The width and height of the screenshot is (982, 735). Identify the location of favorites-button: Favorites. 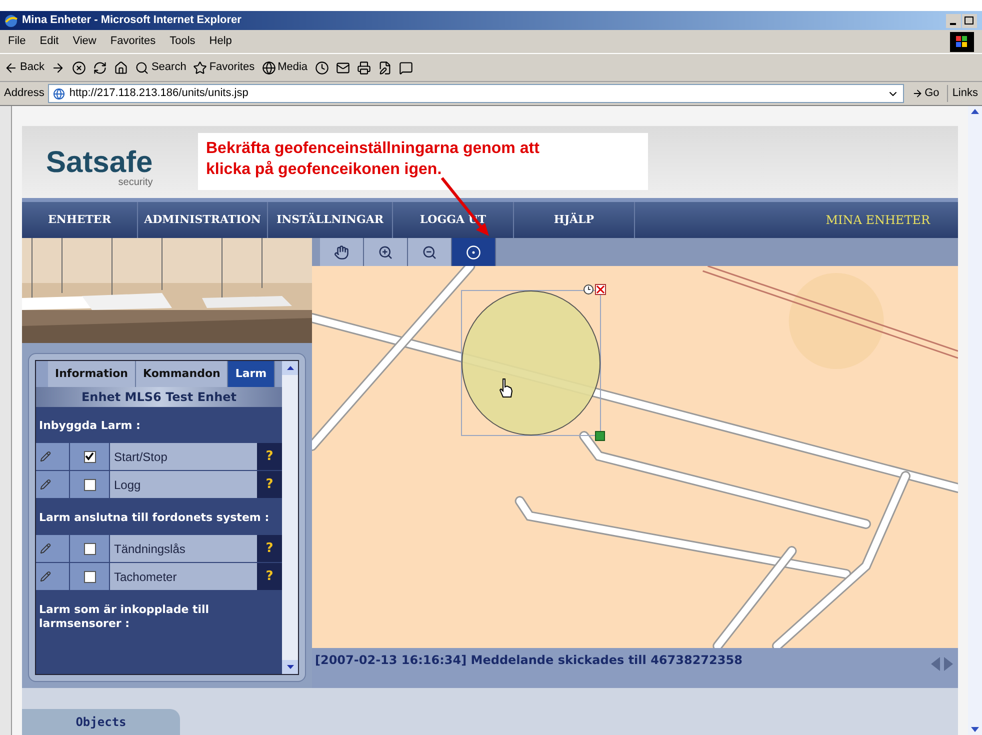
(224, 67).